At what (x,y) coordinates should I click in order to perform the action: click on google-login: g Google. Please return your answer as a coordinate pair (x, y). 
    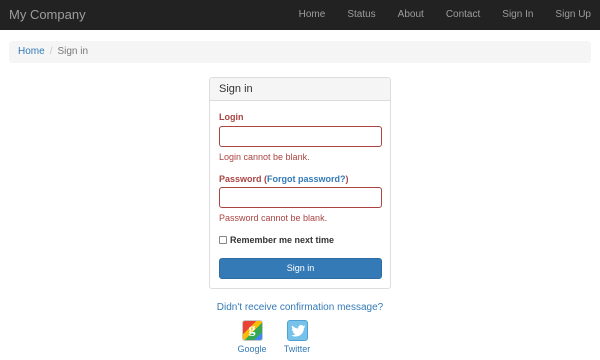
    Looking at the image, I should click on (252, 337).